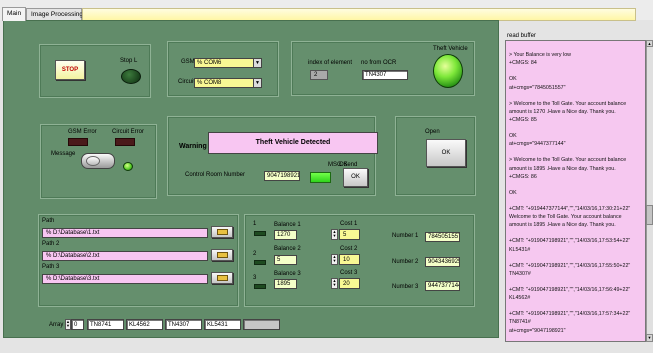 This screenshot has width=653, height=353. Describe the element at coordinates (63, 154) in the screenshot. I see `message-label: Message` at that location.